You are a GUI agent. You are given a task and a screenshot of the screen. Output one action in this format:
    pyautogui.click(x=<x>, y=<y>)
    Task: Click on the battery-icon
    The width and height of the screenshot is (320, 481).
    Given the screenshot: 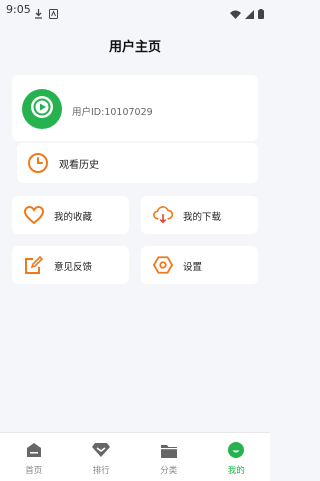 What is the action you would take?
    pyautogui.click(x=261, y=13)
    